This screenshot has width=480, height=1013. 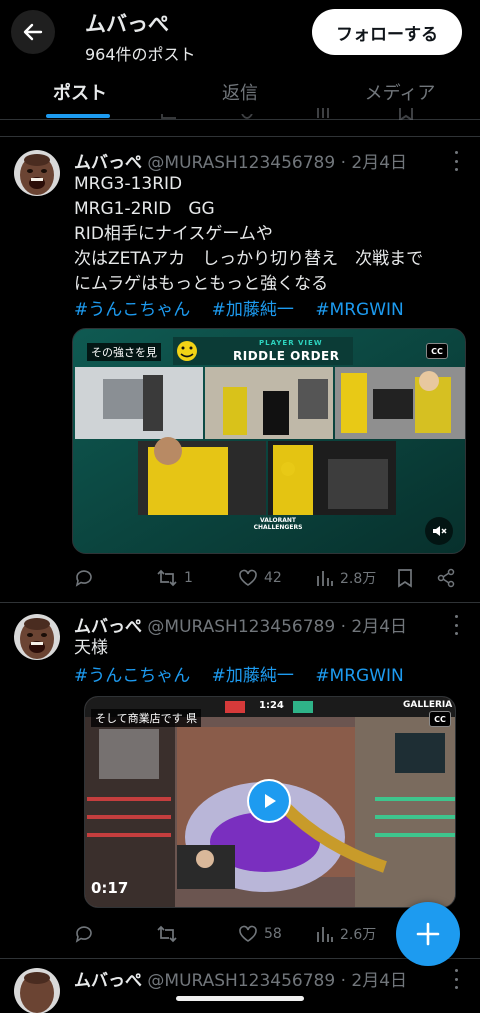 I want to click on post-count: 964件のポスト, so click(x=140, y=54).